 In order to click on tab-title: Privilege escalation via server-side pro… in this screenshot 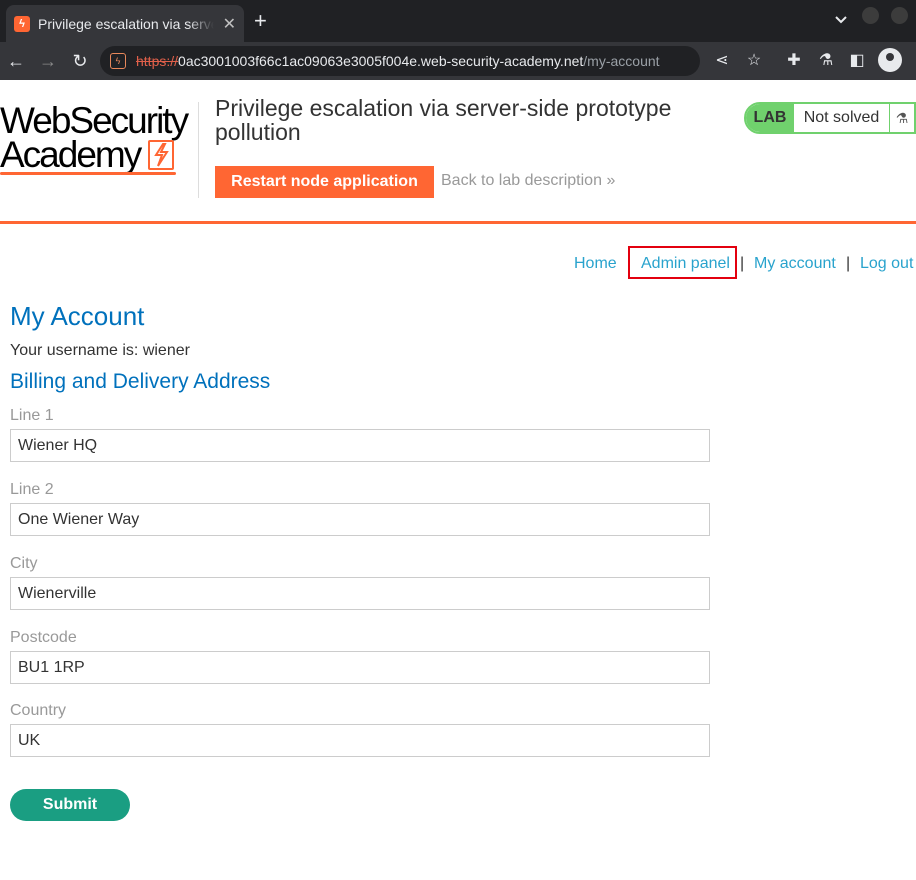, I will do `click(126, 23)`.